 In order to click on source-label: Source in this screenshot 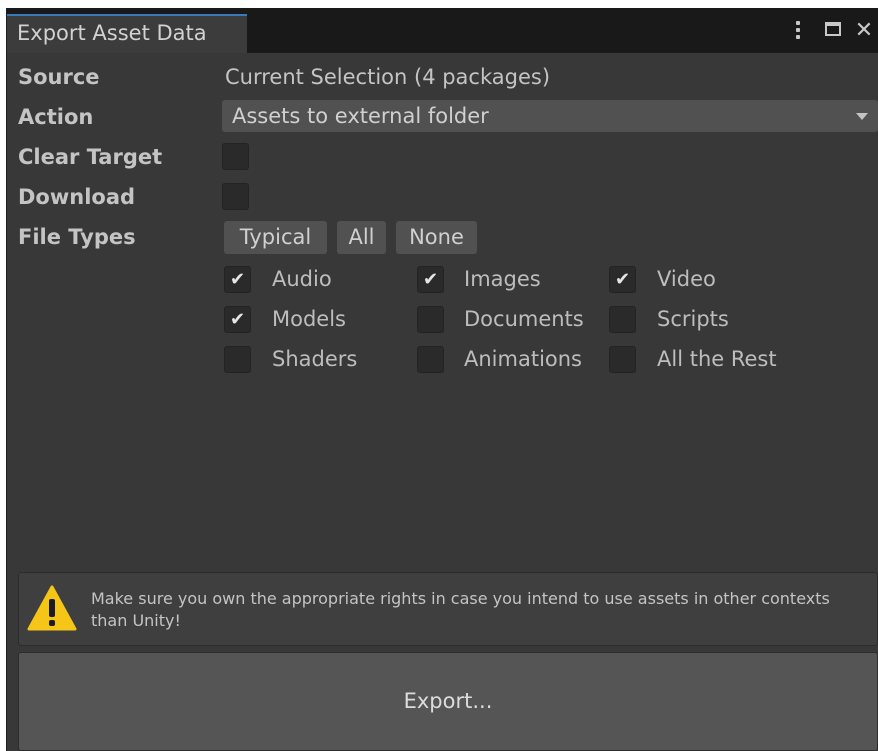, I will do `click(59, 77)`.